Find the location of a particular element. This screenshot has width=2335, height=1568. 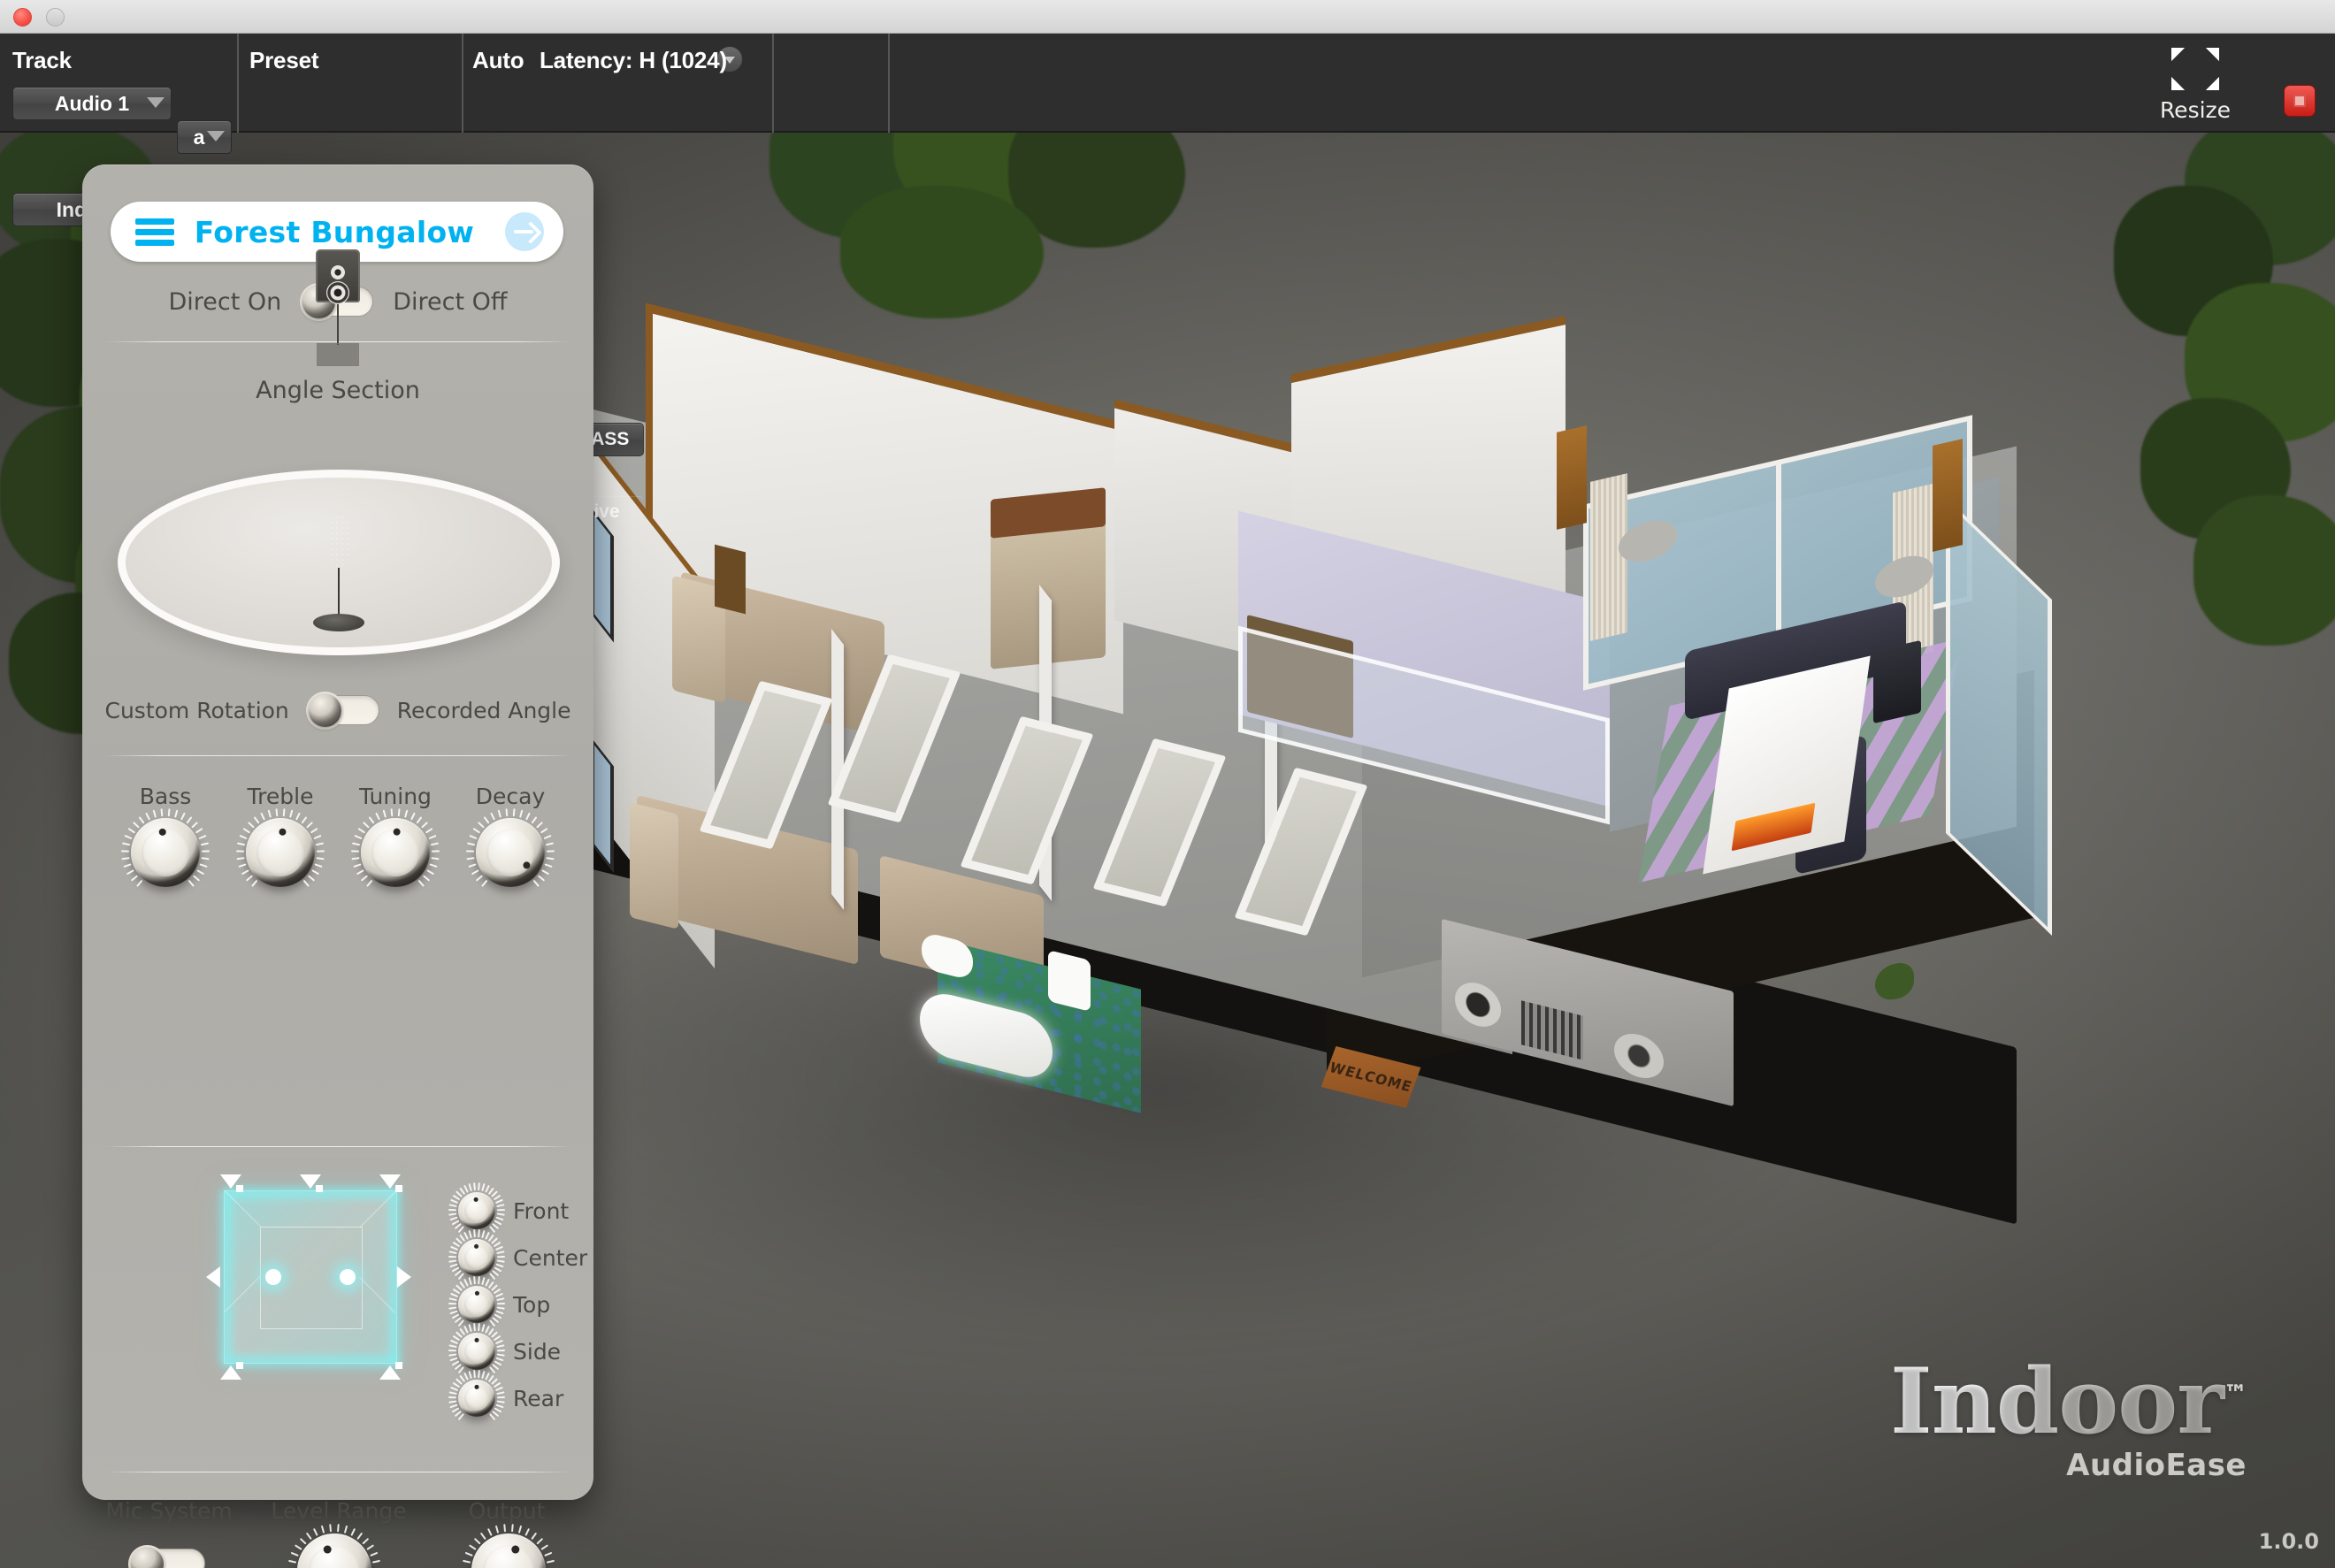

rotation-toggle is located at coordinates (343, 710).